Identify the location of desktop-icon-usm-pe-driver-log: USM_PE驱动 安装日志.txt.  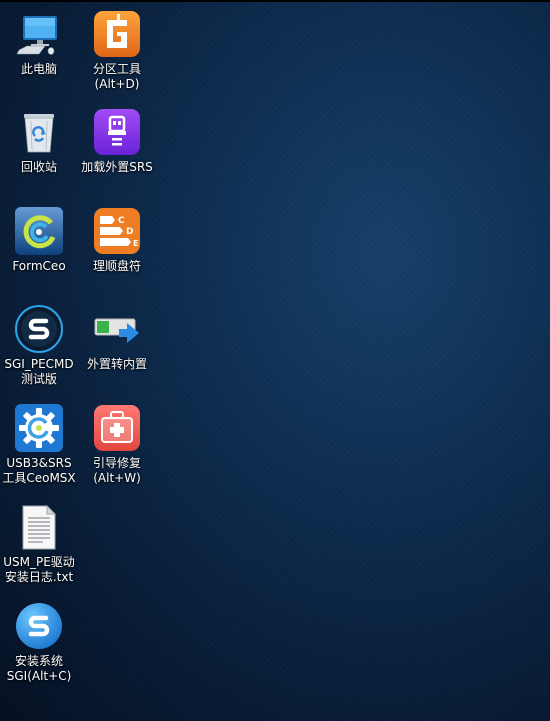
(39, 544).